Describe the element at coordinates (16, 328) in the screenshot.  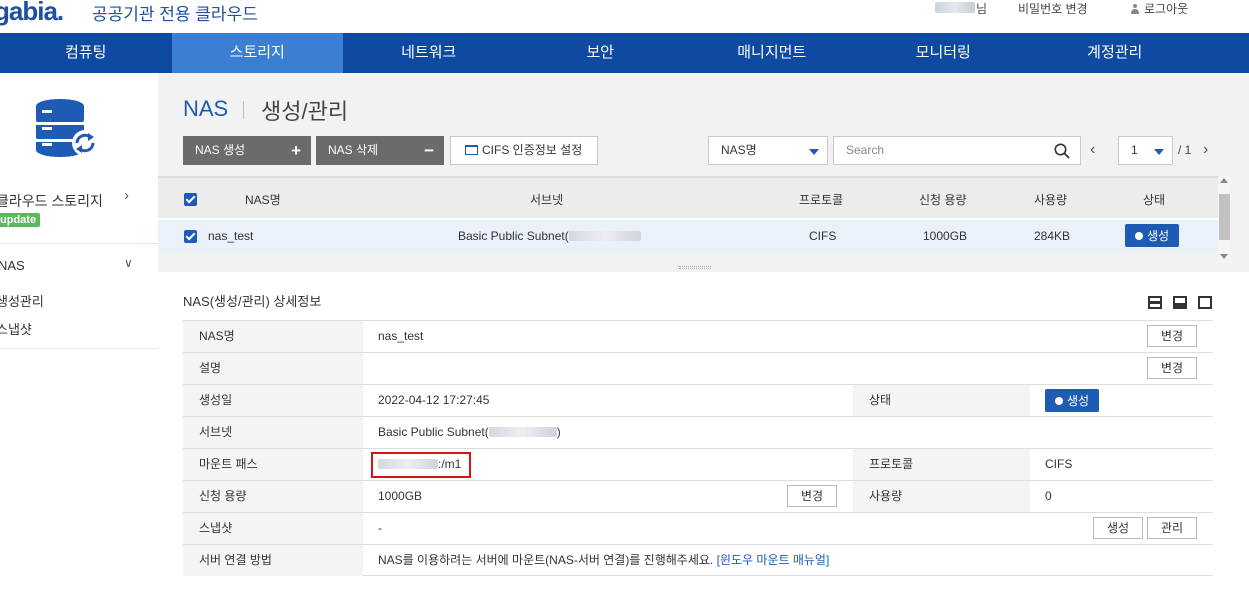
I see `sidebar-item-snapshot: 스냅샷` at that location.